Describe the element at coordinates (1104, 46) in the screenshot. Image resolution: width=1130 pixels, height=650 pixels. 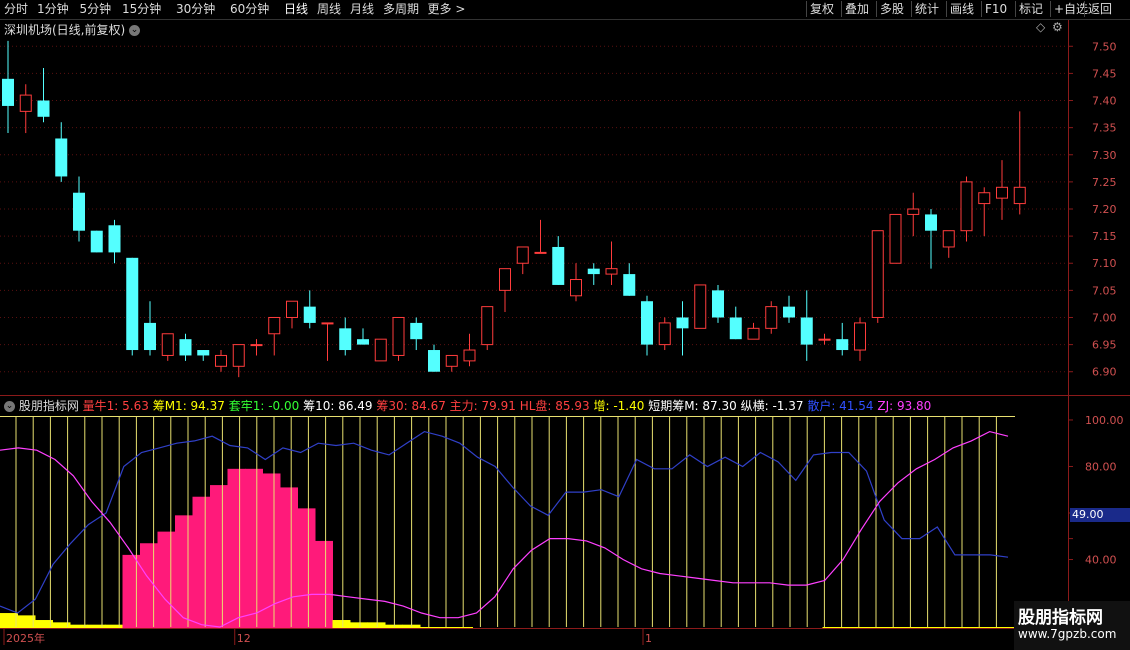
I see `y-tick-label: 7.50` at that location.